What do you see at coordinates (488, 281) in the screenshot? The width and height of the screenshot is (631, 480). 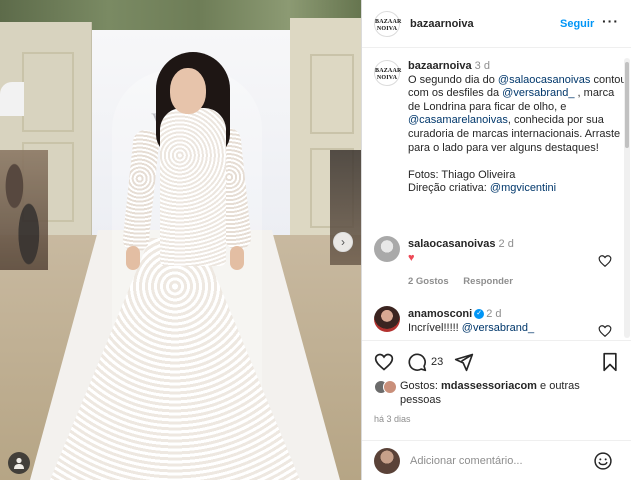 I see `reply-button: Responder` at bounding box center [488, 281].